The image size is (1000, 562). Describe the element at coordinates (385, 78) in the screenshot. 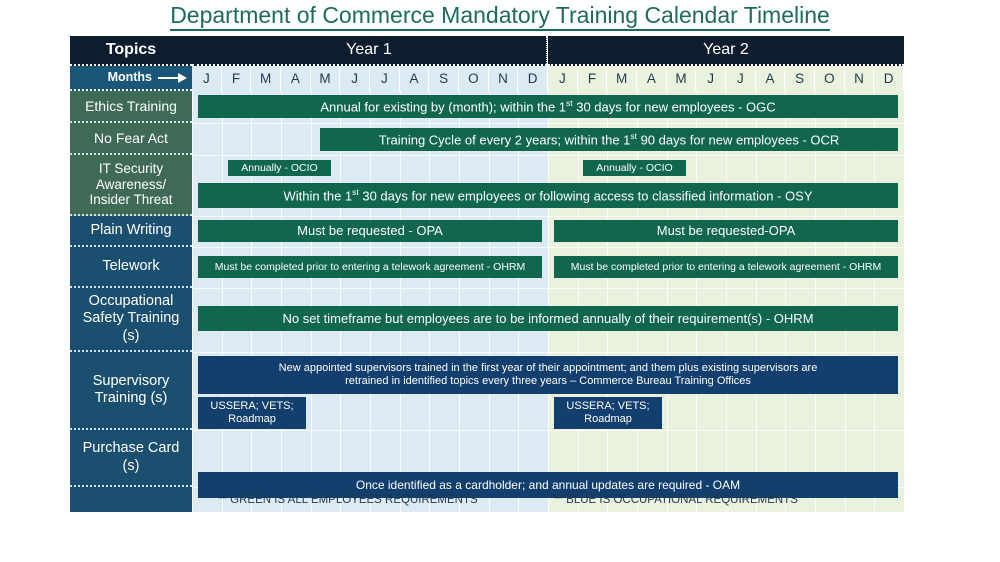

I see `month-header-year1-7: J` at that location.